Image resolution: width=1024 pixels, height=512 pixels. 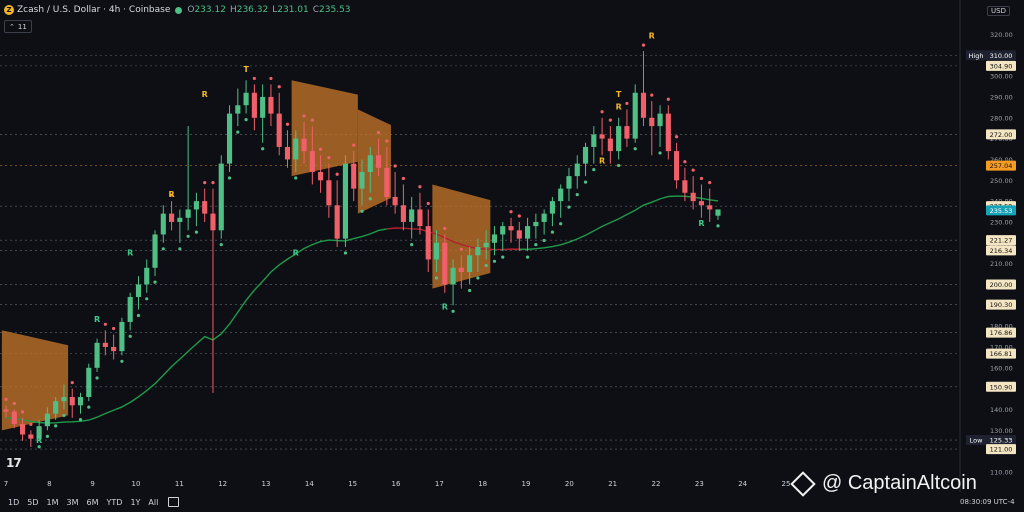 I want to click on price-tag-text: 125.33, so click(x=1001, y=441).